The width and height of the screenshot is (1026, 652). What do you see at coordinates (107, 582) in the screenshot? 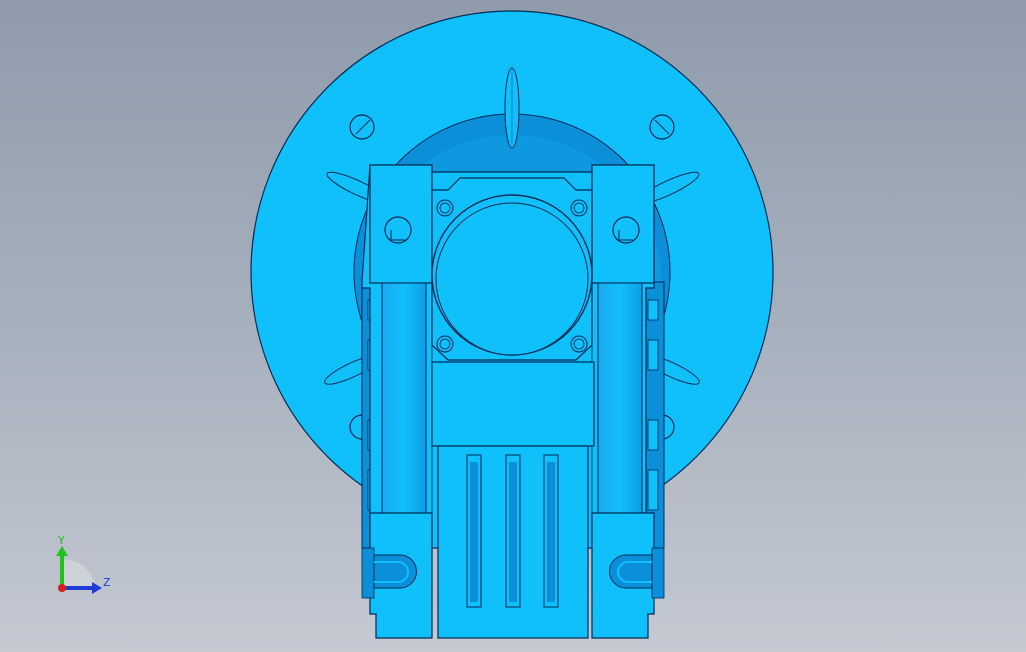
I see `z-axis-label: Z` at bounding box center [107, 582].